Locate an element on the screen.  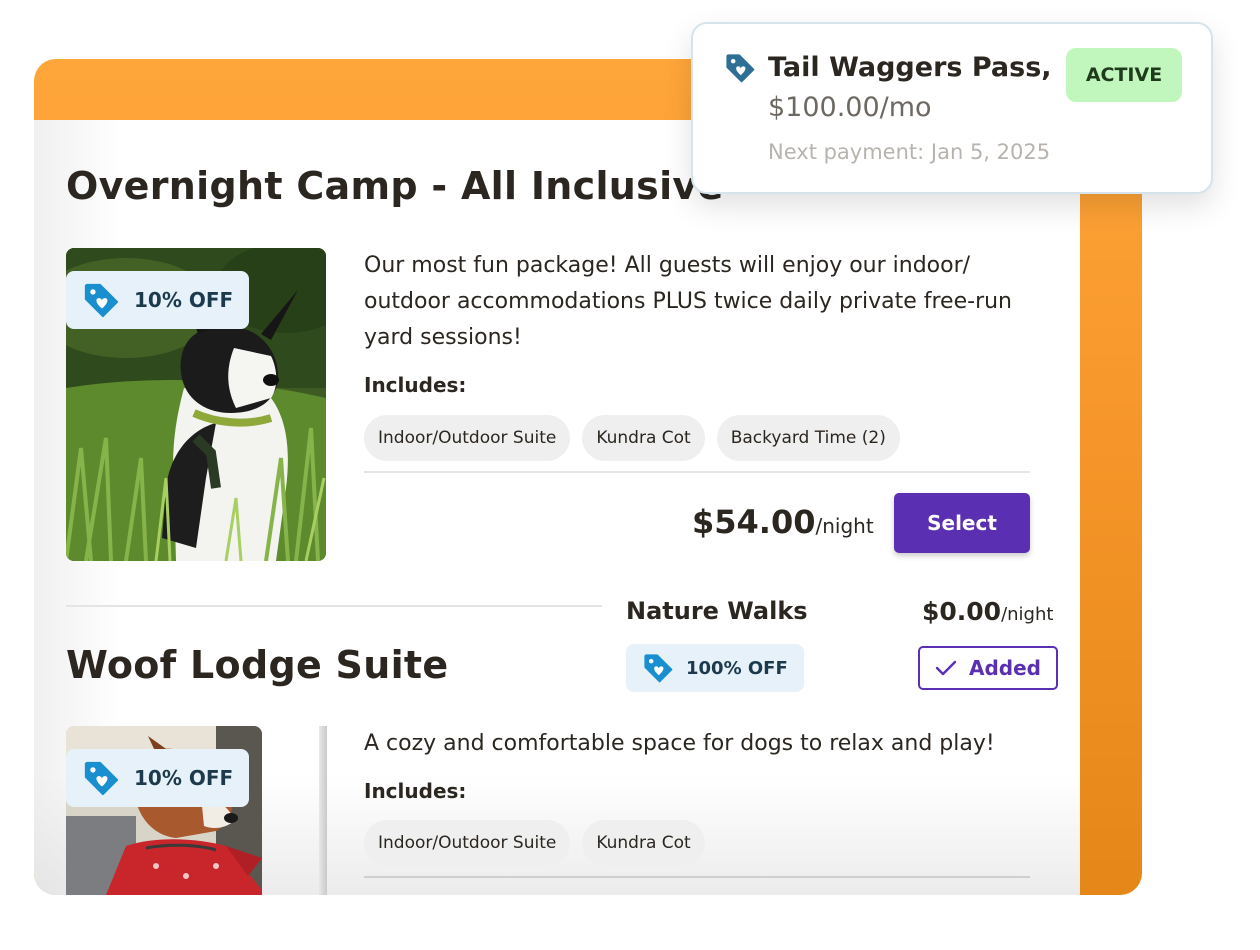
added-button: Added is located at coordinates (988, 668).